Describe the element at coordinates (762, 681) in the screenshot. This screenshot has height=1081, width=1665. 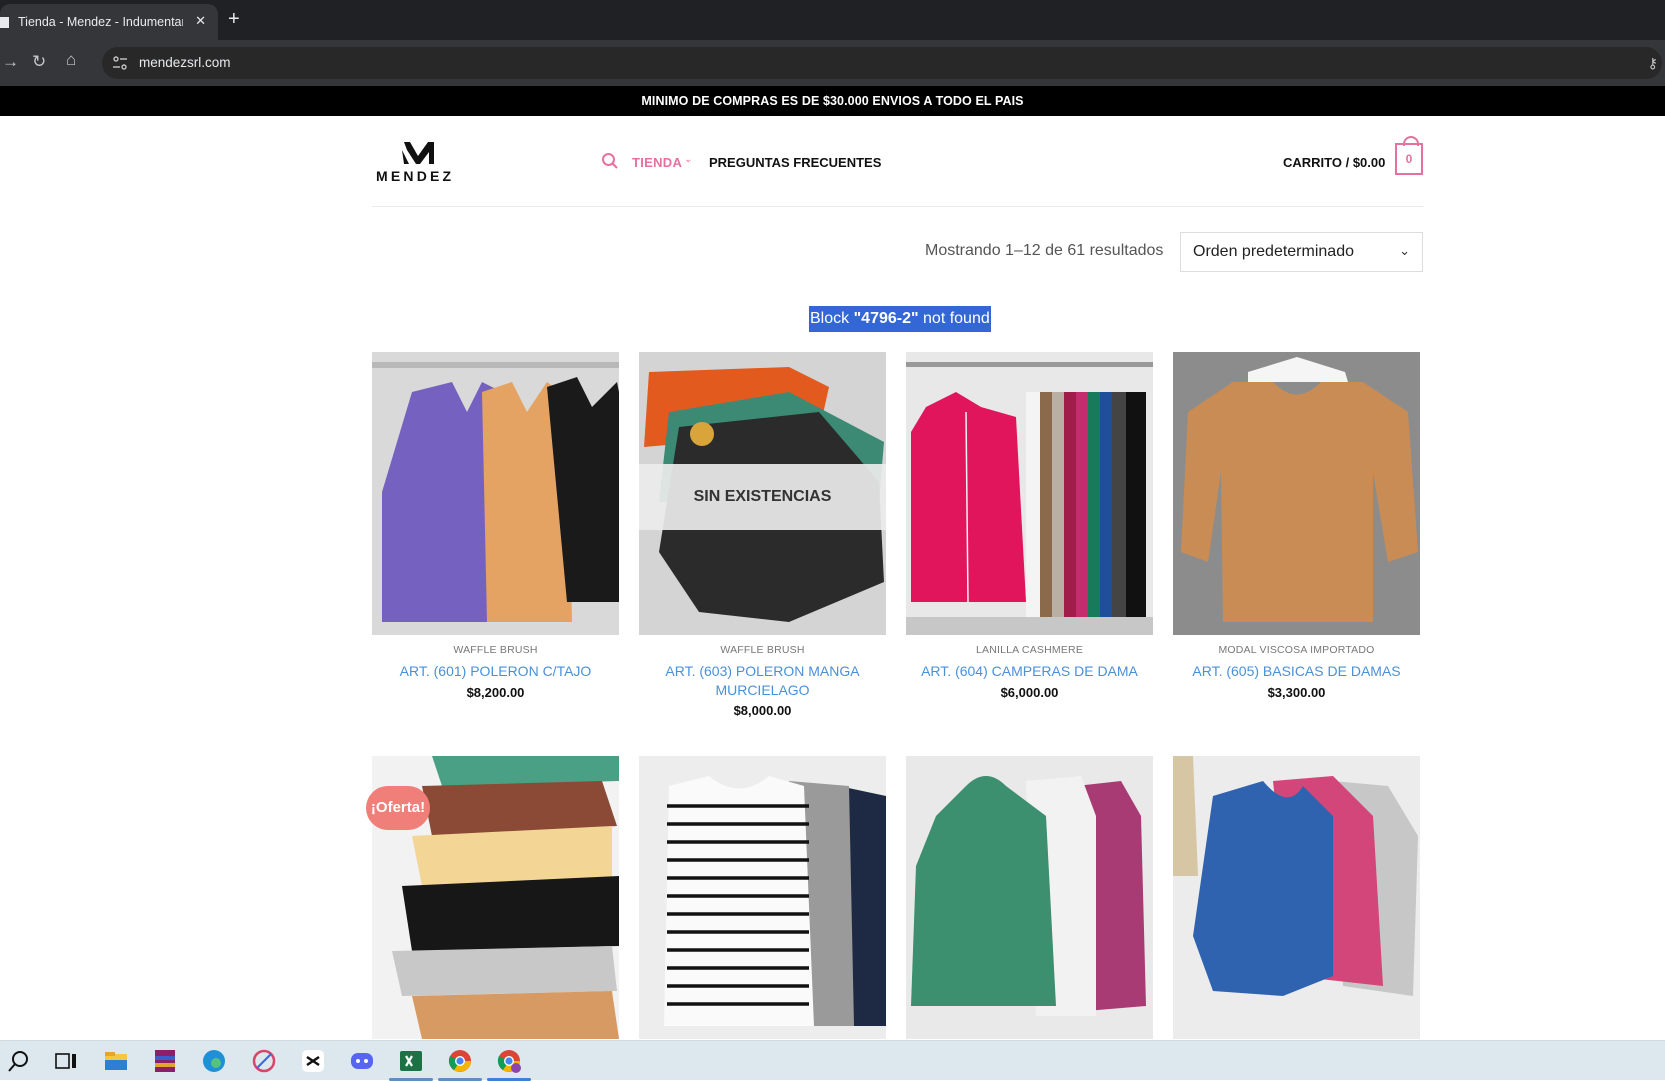
I see `product-title: ART. (603) POLERON MANGA MURCIELAGO` at that location.